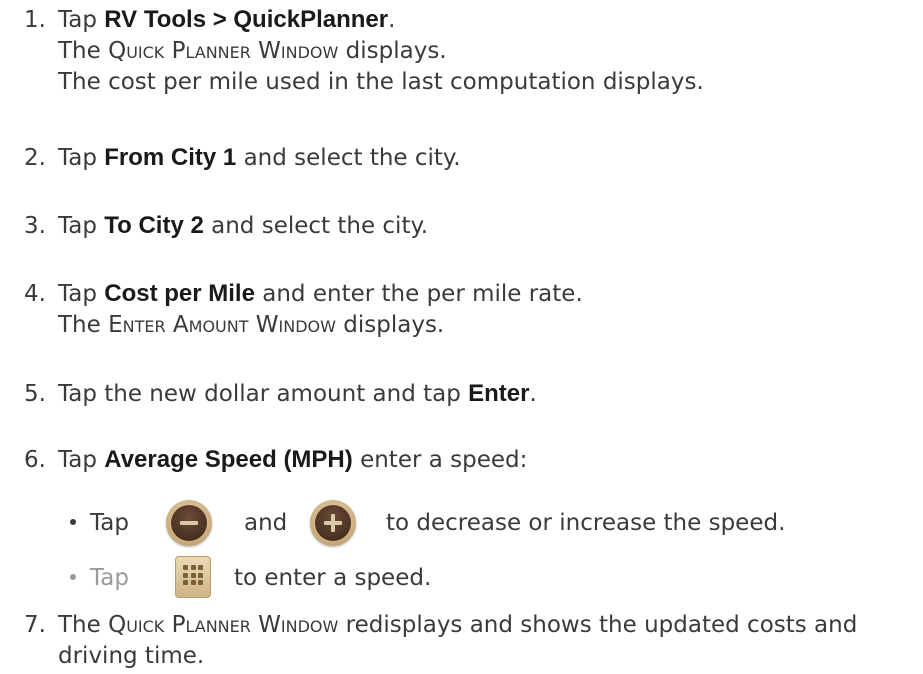  What do you see at coordinates (179, 293) in the screenshot?
I see `step-bold: Cost per Mile` at bounding box center [179, 293].